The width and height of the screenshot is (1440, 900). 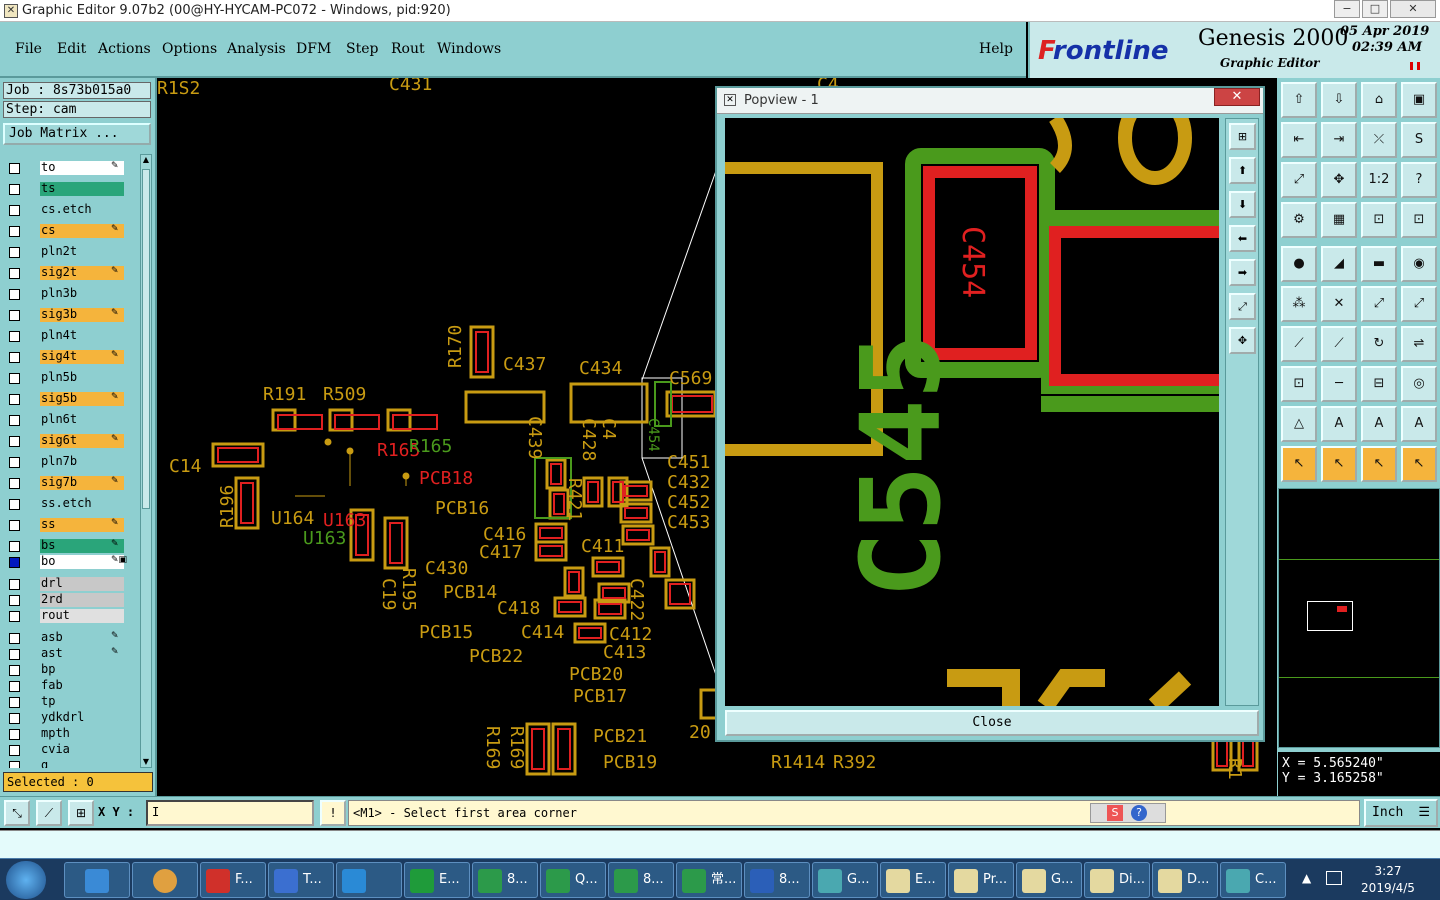 I want to click on triangle-c-icon: A, so click(x=1419, y=424).